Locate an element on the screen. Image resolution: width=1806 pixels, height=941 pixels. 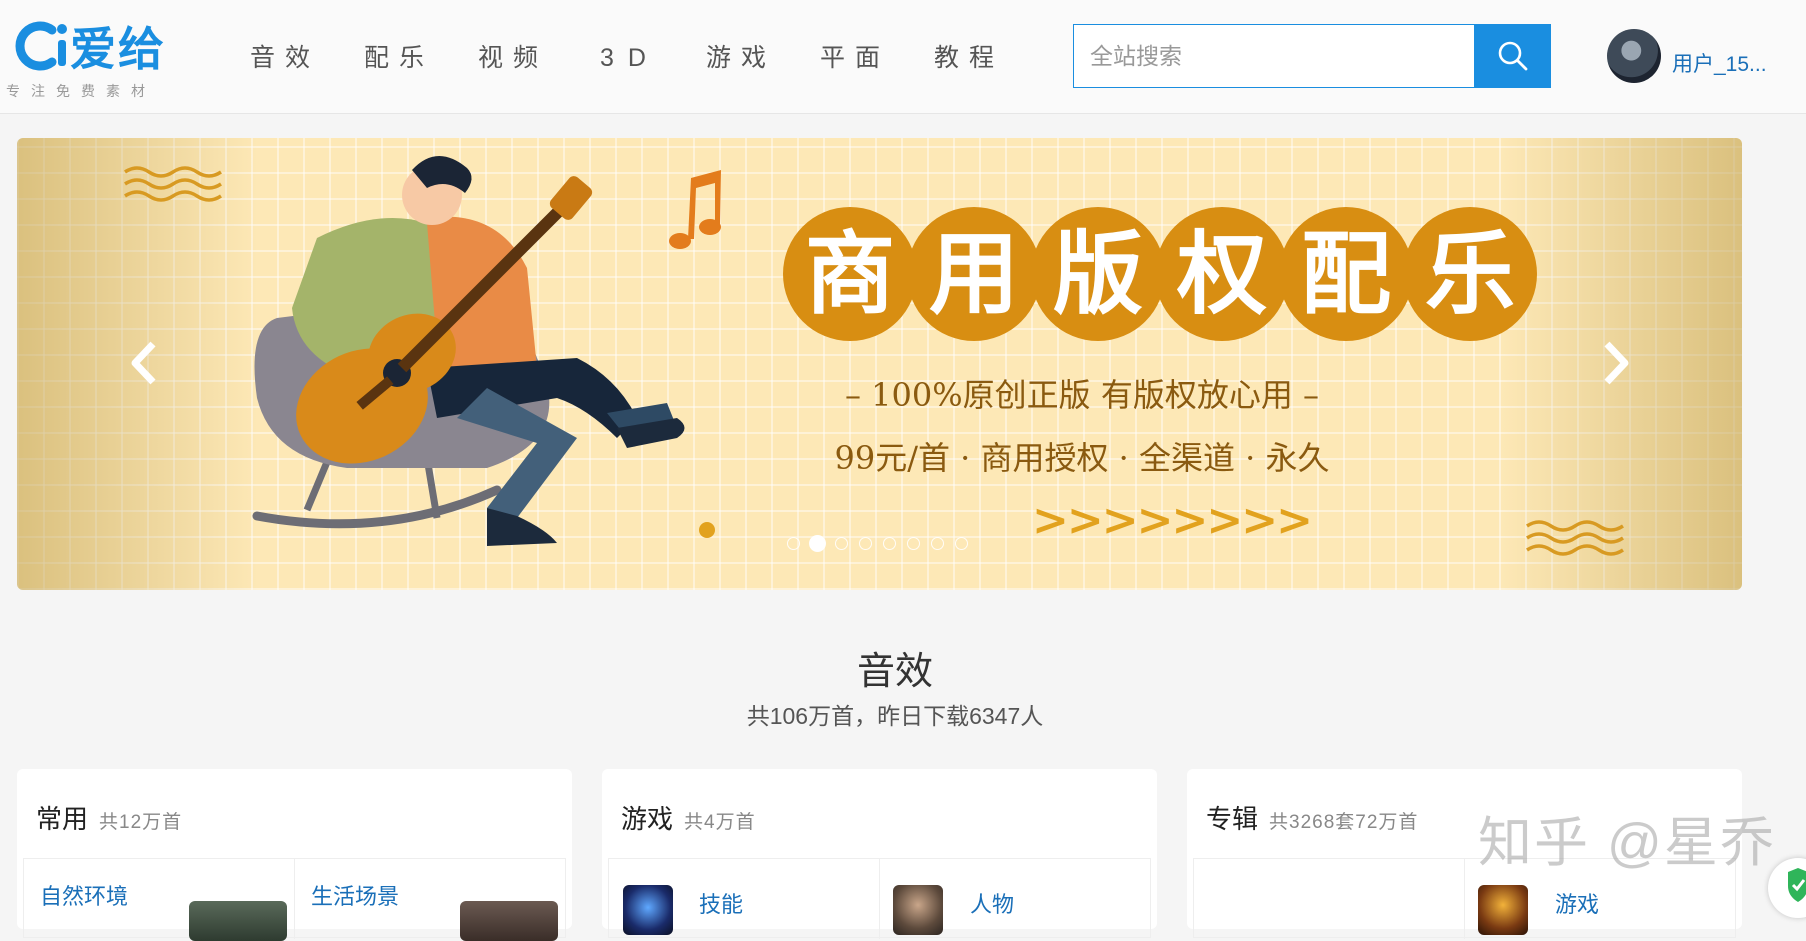
search-button is located at coordinates (1513, 56).